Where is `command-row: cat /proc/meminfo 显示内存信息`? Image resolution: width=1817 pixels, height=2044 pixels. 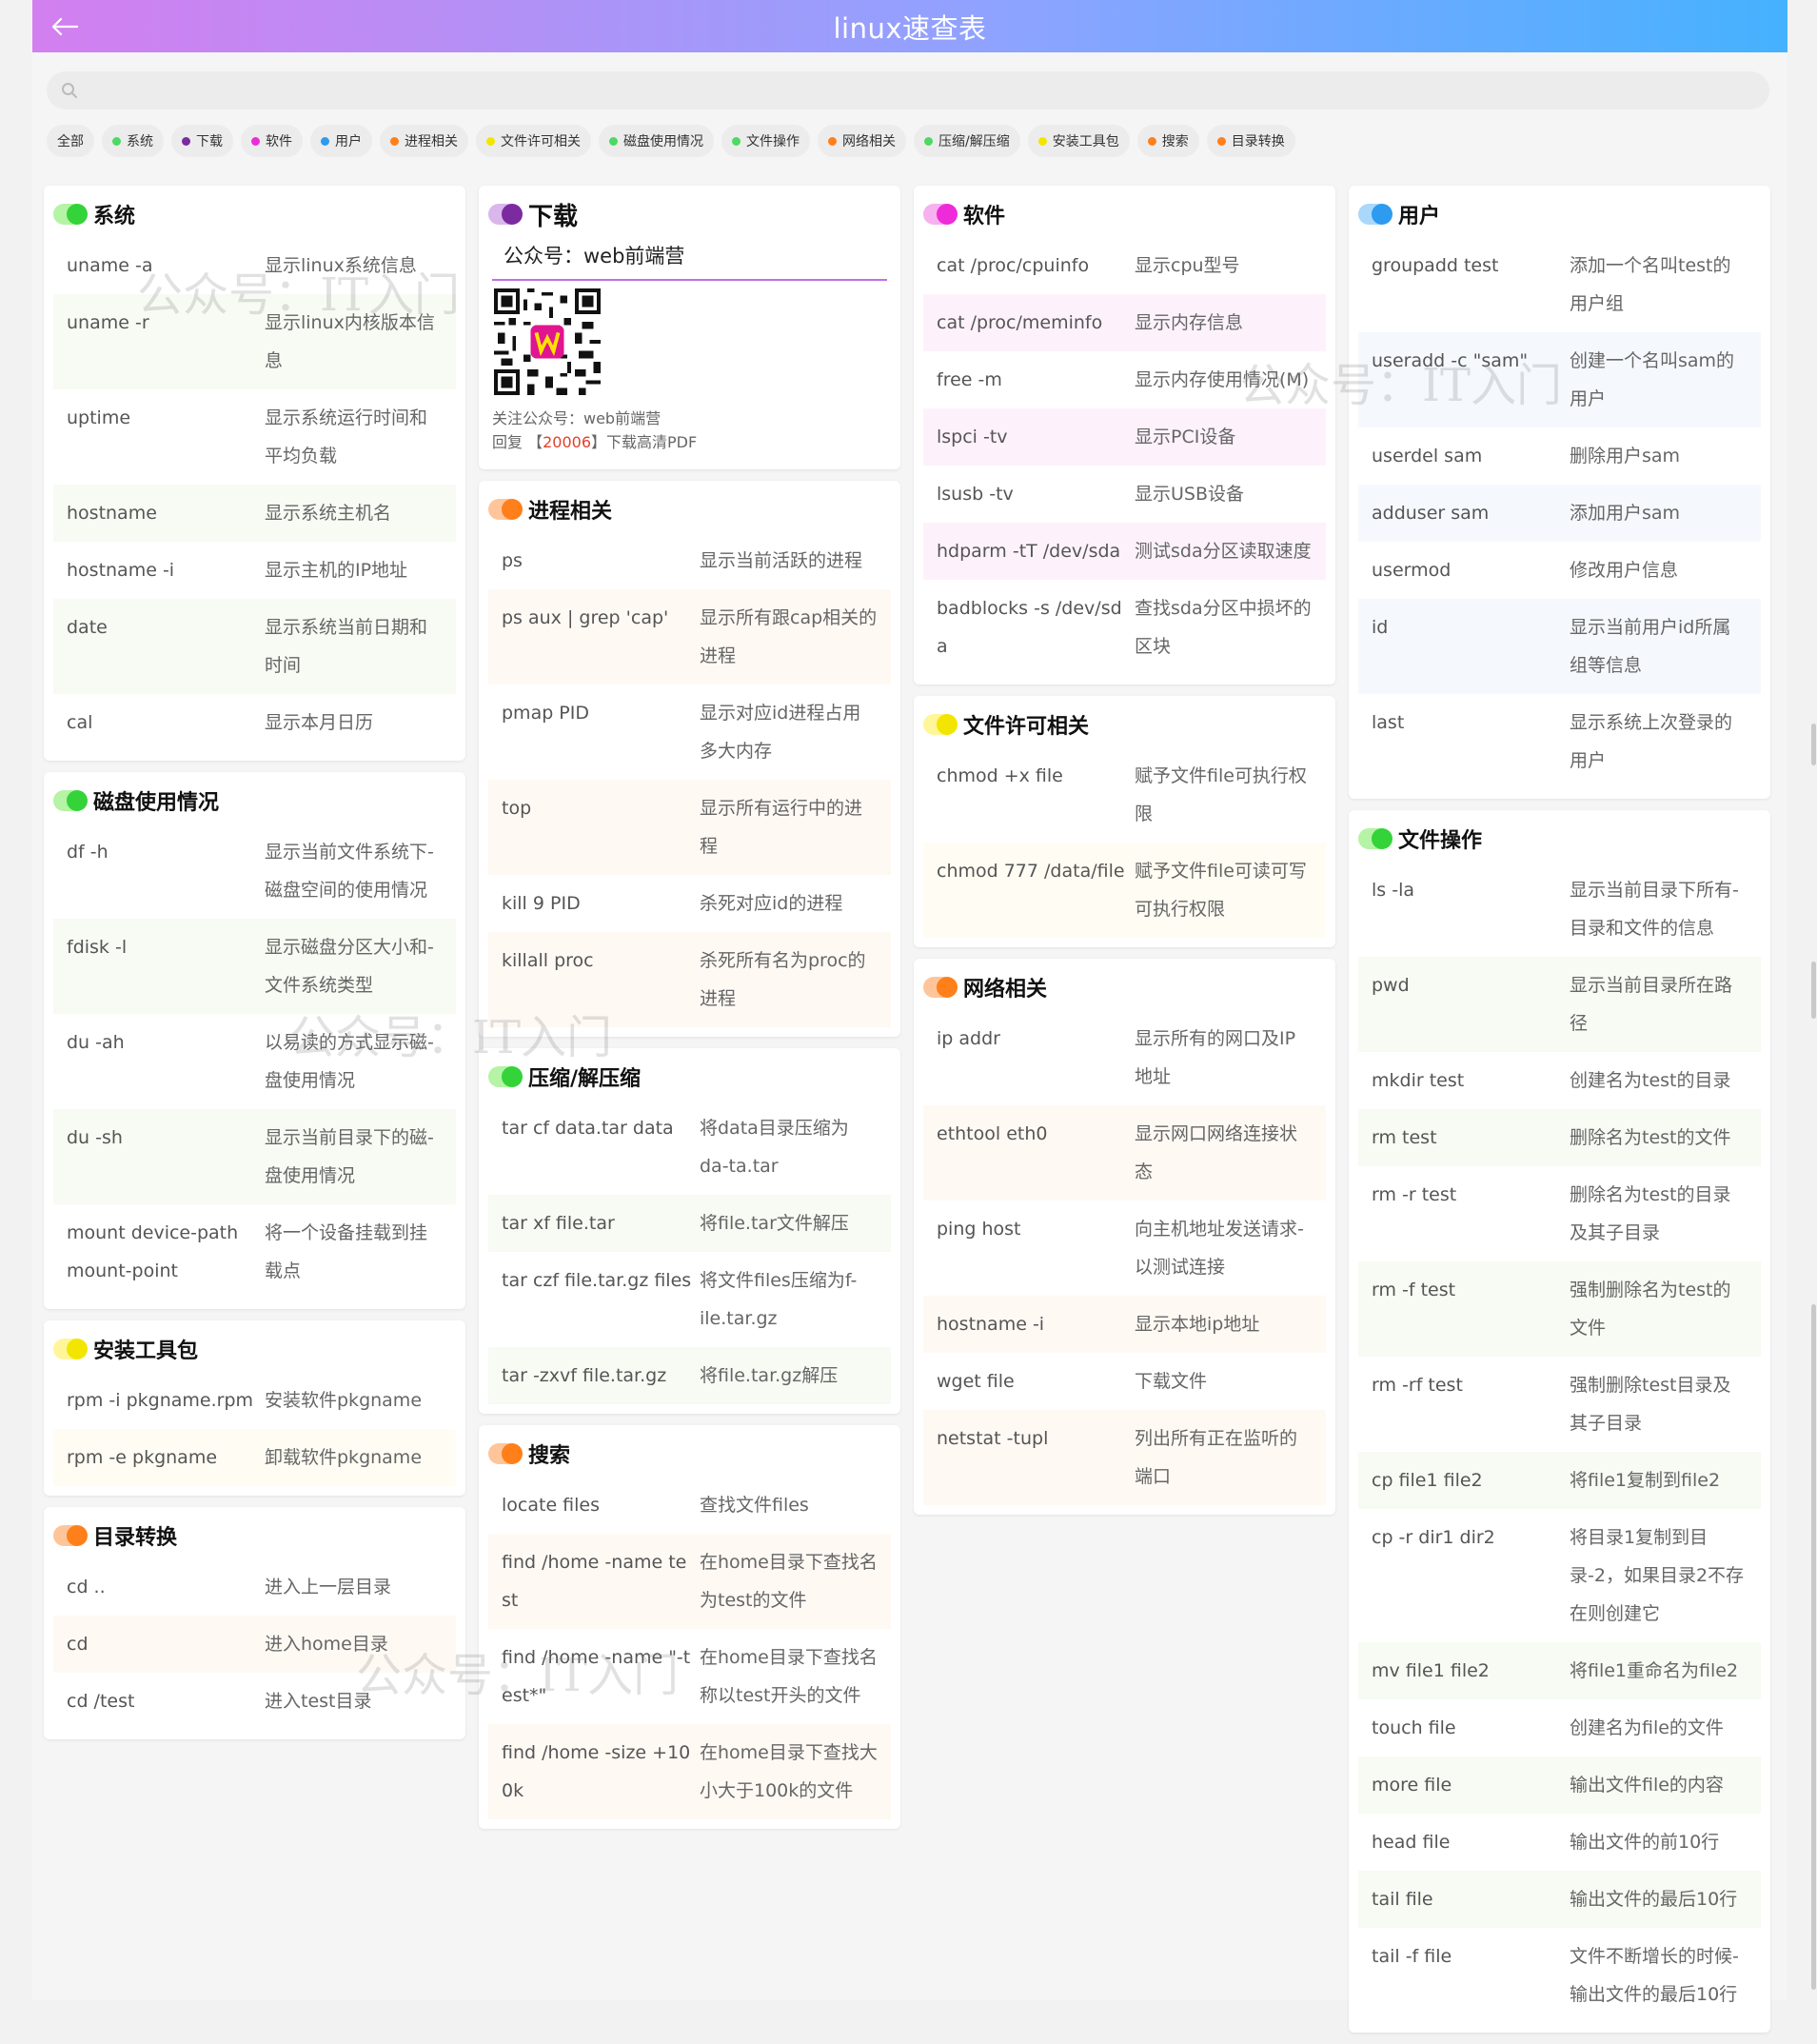 command-row: cat /proc/meminfo 显示内存信息 is located at coordinates (1124, 322).